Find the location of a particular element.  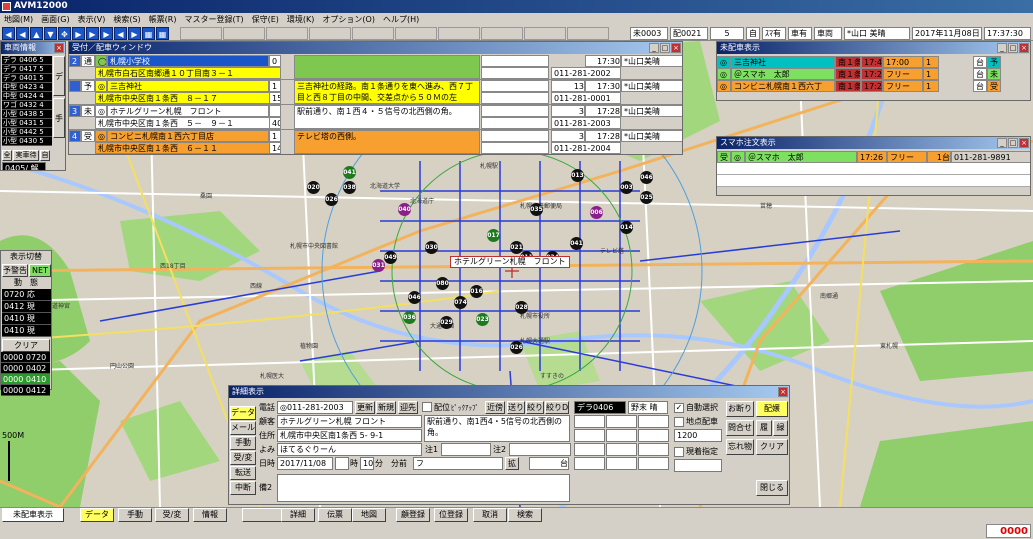

detail-tab-5: 中断 is located at coordinates (243, 488).